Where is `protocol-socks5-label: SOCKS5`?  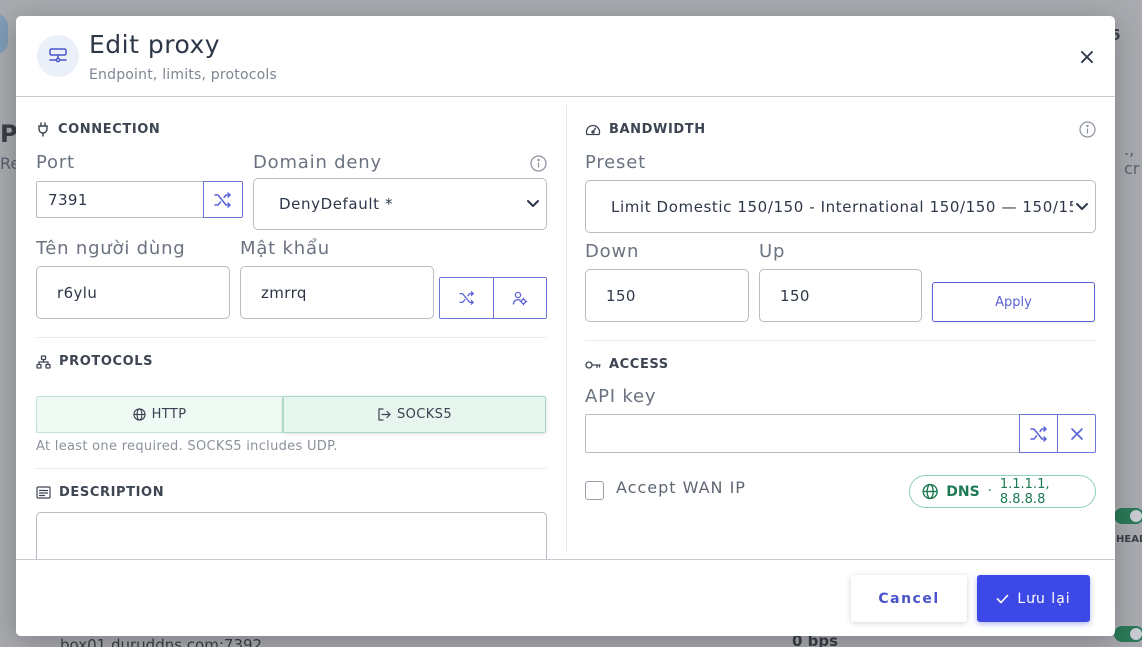
protocol-socks5-label: SOCKS5 is located at coordinates (424, 414).